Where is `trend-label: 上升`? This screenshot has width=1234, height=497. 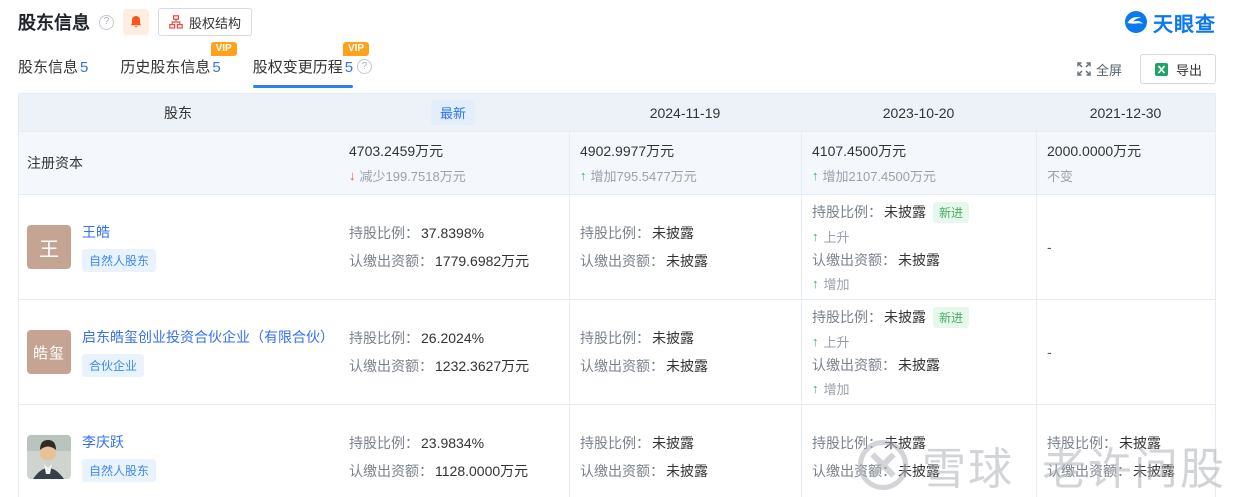
trend-label: 上升 is located at coordinates (836, 237).